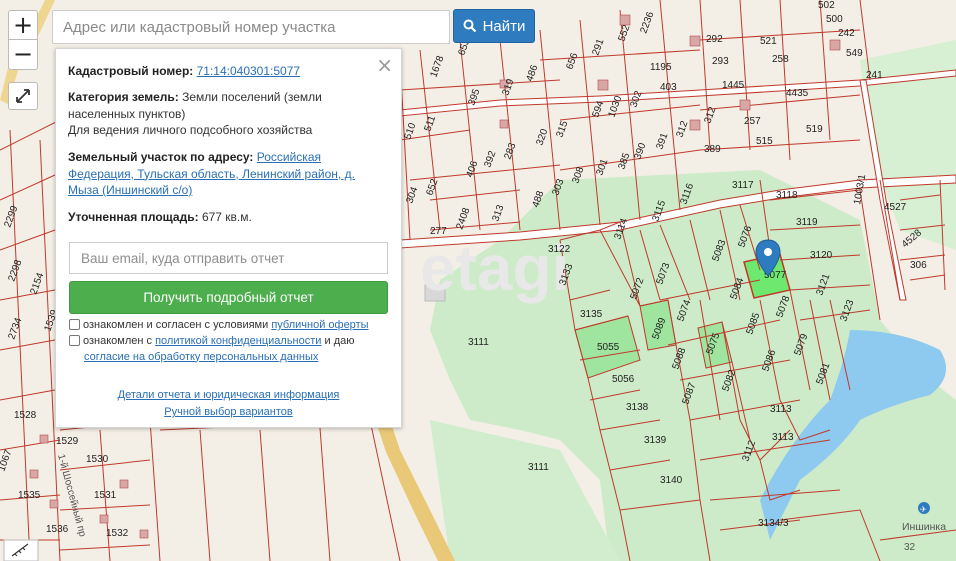 Image resolution: width=956 pixels, height=561 pixels. What do you see at coordinates (430, 123) in the screenshot?
I see `parcel-label: 511` at bounding box center [430, 123].